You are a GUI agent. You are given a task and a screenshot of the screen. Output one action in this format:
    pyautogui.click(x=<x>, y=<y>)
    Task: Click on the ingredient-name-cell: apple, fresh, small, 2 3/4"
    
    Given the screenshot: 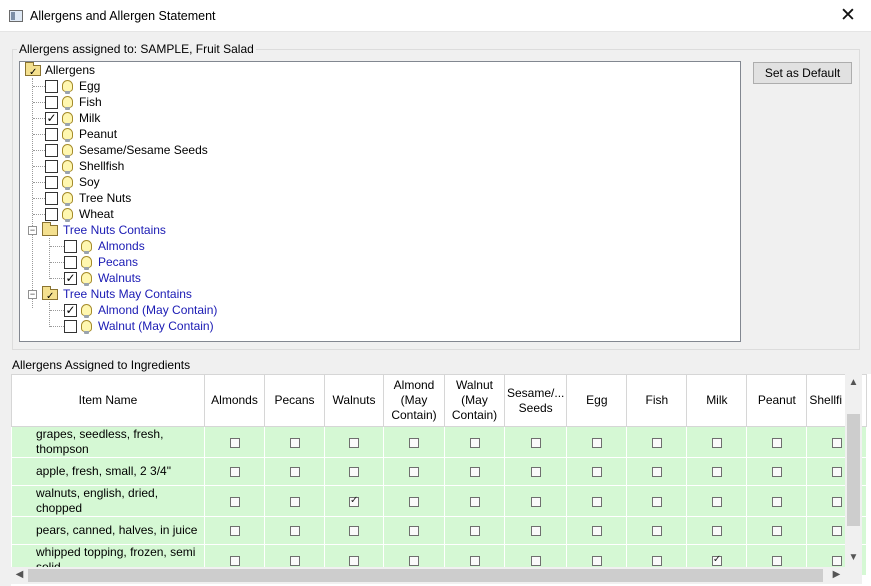 What is the action you would take?
    pyautogui.click(x=108, y=471)
    